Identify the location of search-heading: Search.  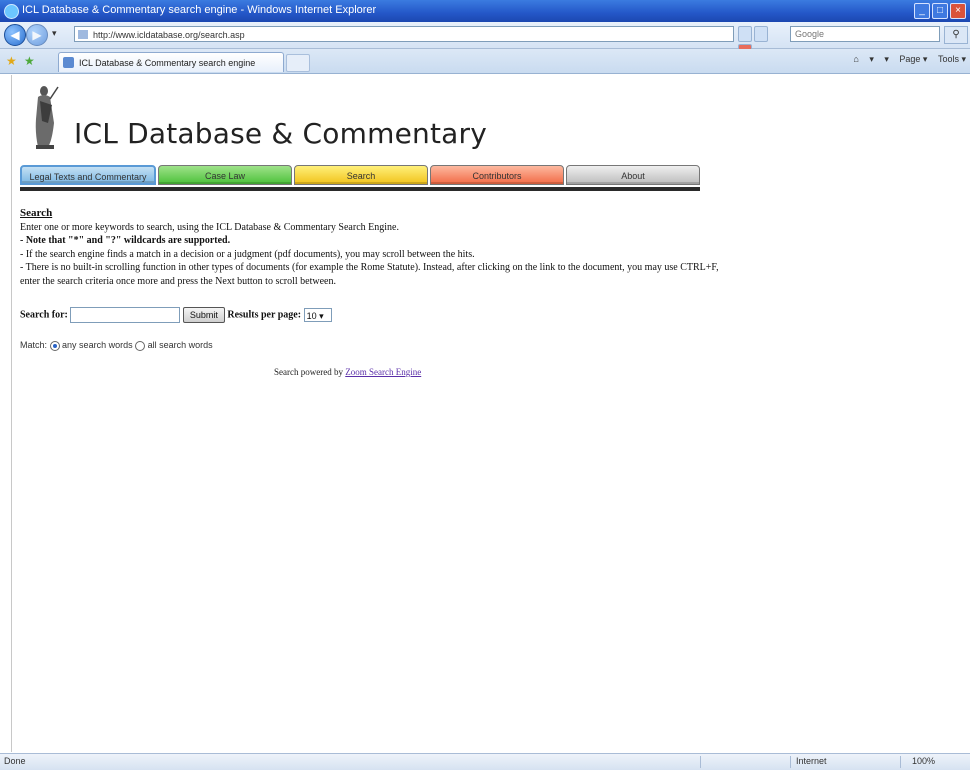
(36, 213).